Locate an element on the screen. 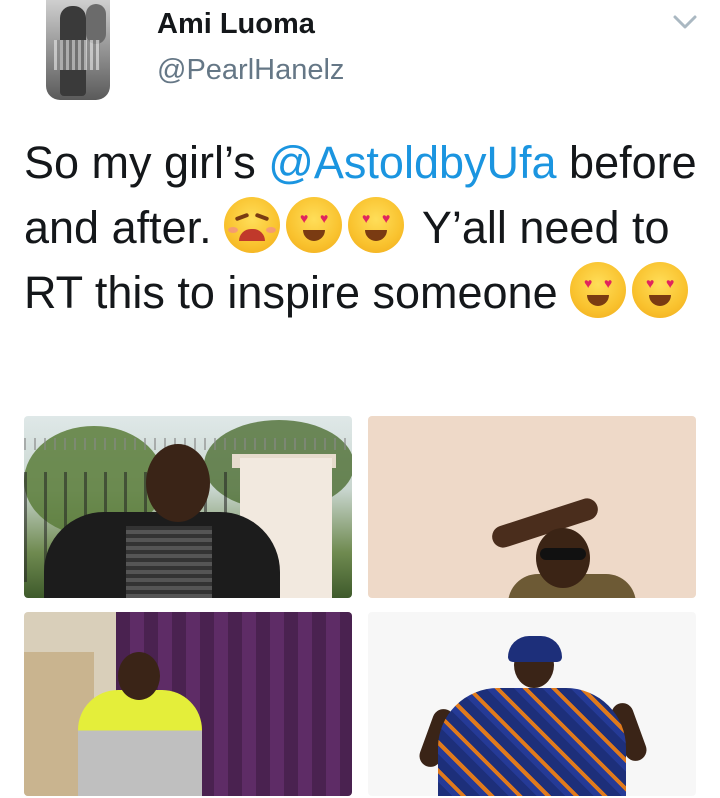  author-handle: @PearlHanelz is located at coordinates (250, 70).